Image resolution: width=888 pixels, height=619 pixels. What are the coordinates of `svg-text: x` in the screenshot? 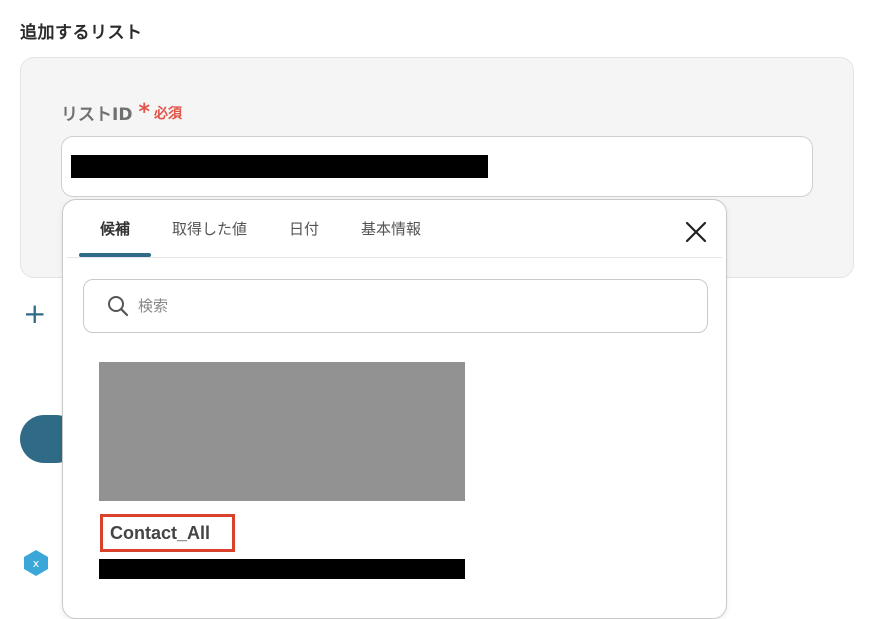 It's located at (36, 563).